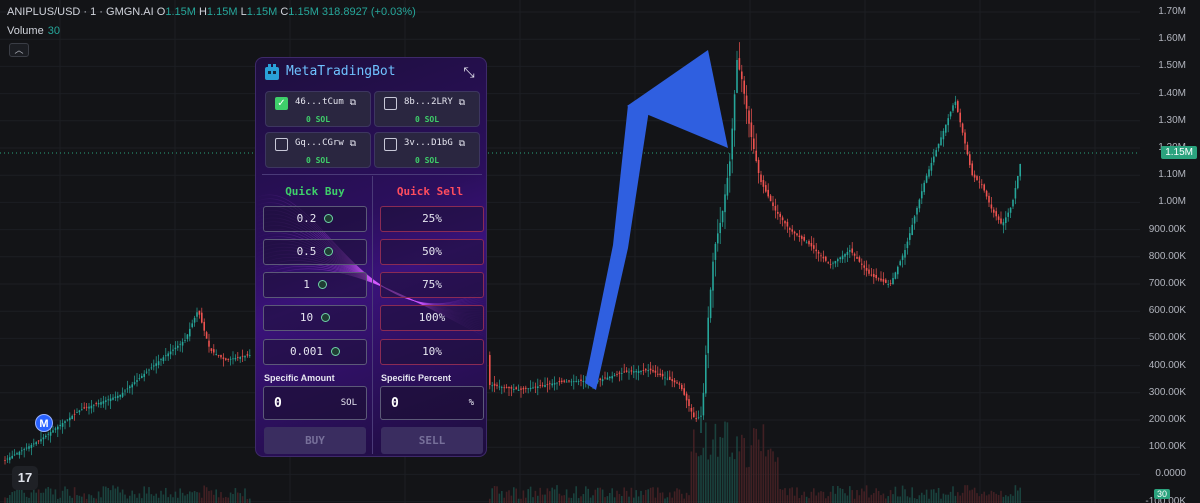 Image resolution: width=1200 pixels, height=503 pixels. Describe the element at coordinates (318, 150) in the screenshot. I see `wallet-card: Gq...CGrw ⧉ 0 SOL` at that location.